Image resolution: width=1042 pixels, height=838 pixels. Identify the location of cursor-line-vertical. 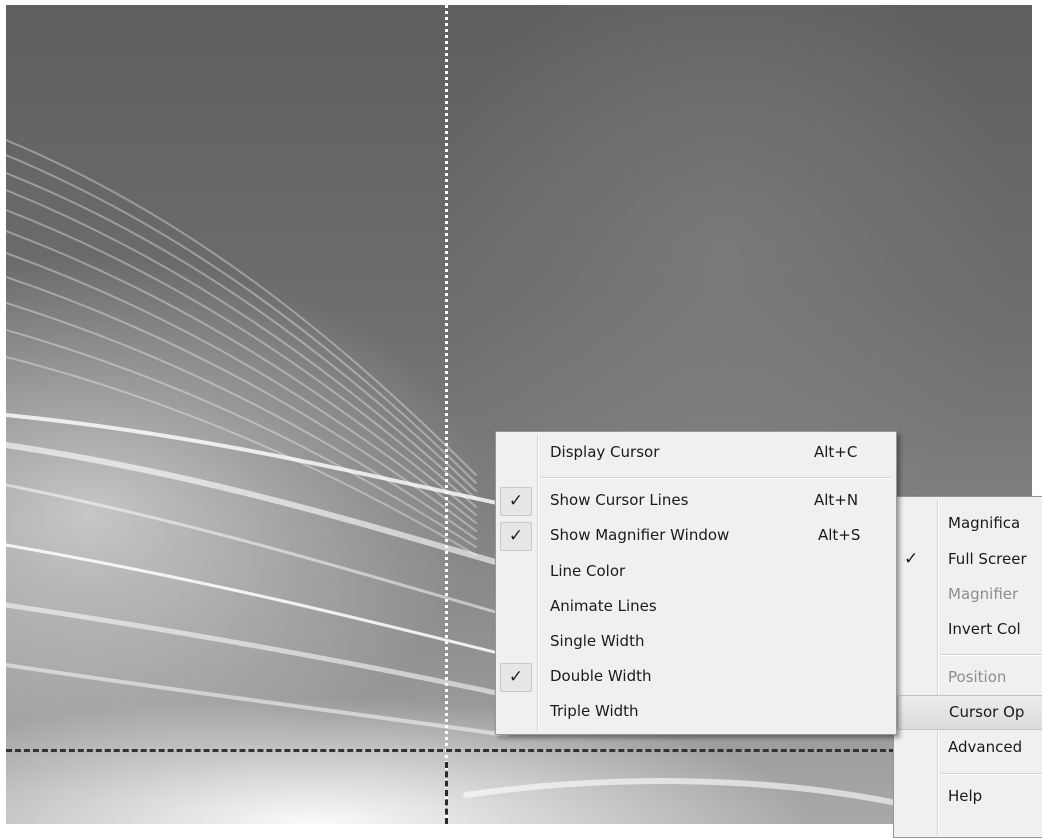
(446, 412).